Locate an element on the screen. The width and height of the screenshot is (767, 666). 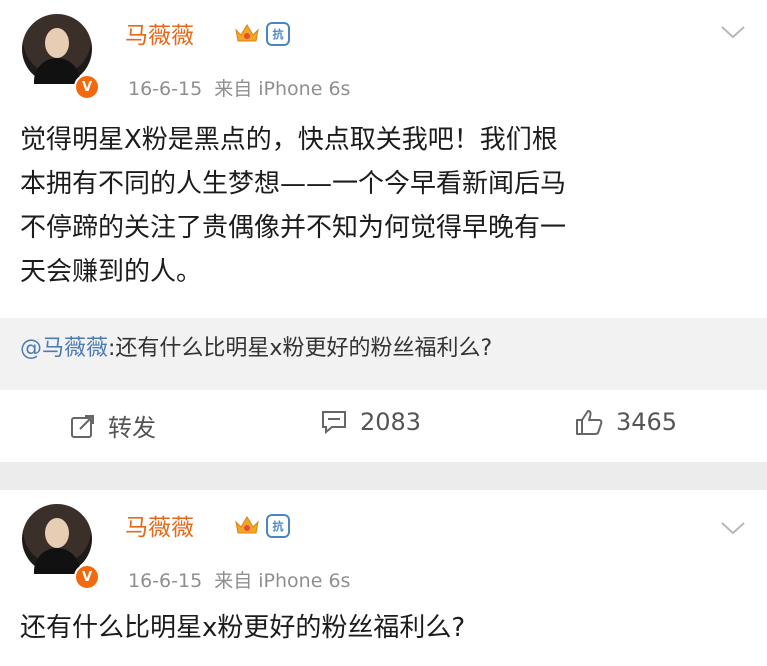
repost-body: :还有什么比明星x粉更好的粉丝福利么? is located at coordinates (300, 348).